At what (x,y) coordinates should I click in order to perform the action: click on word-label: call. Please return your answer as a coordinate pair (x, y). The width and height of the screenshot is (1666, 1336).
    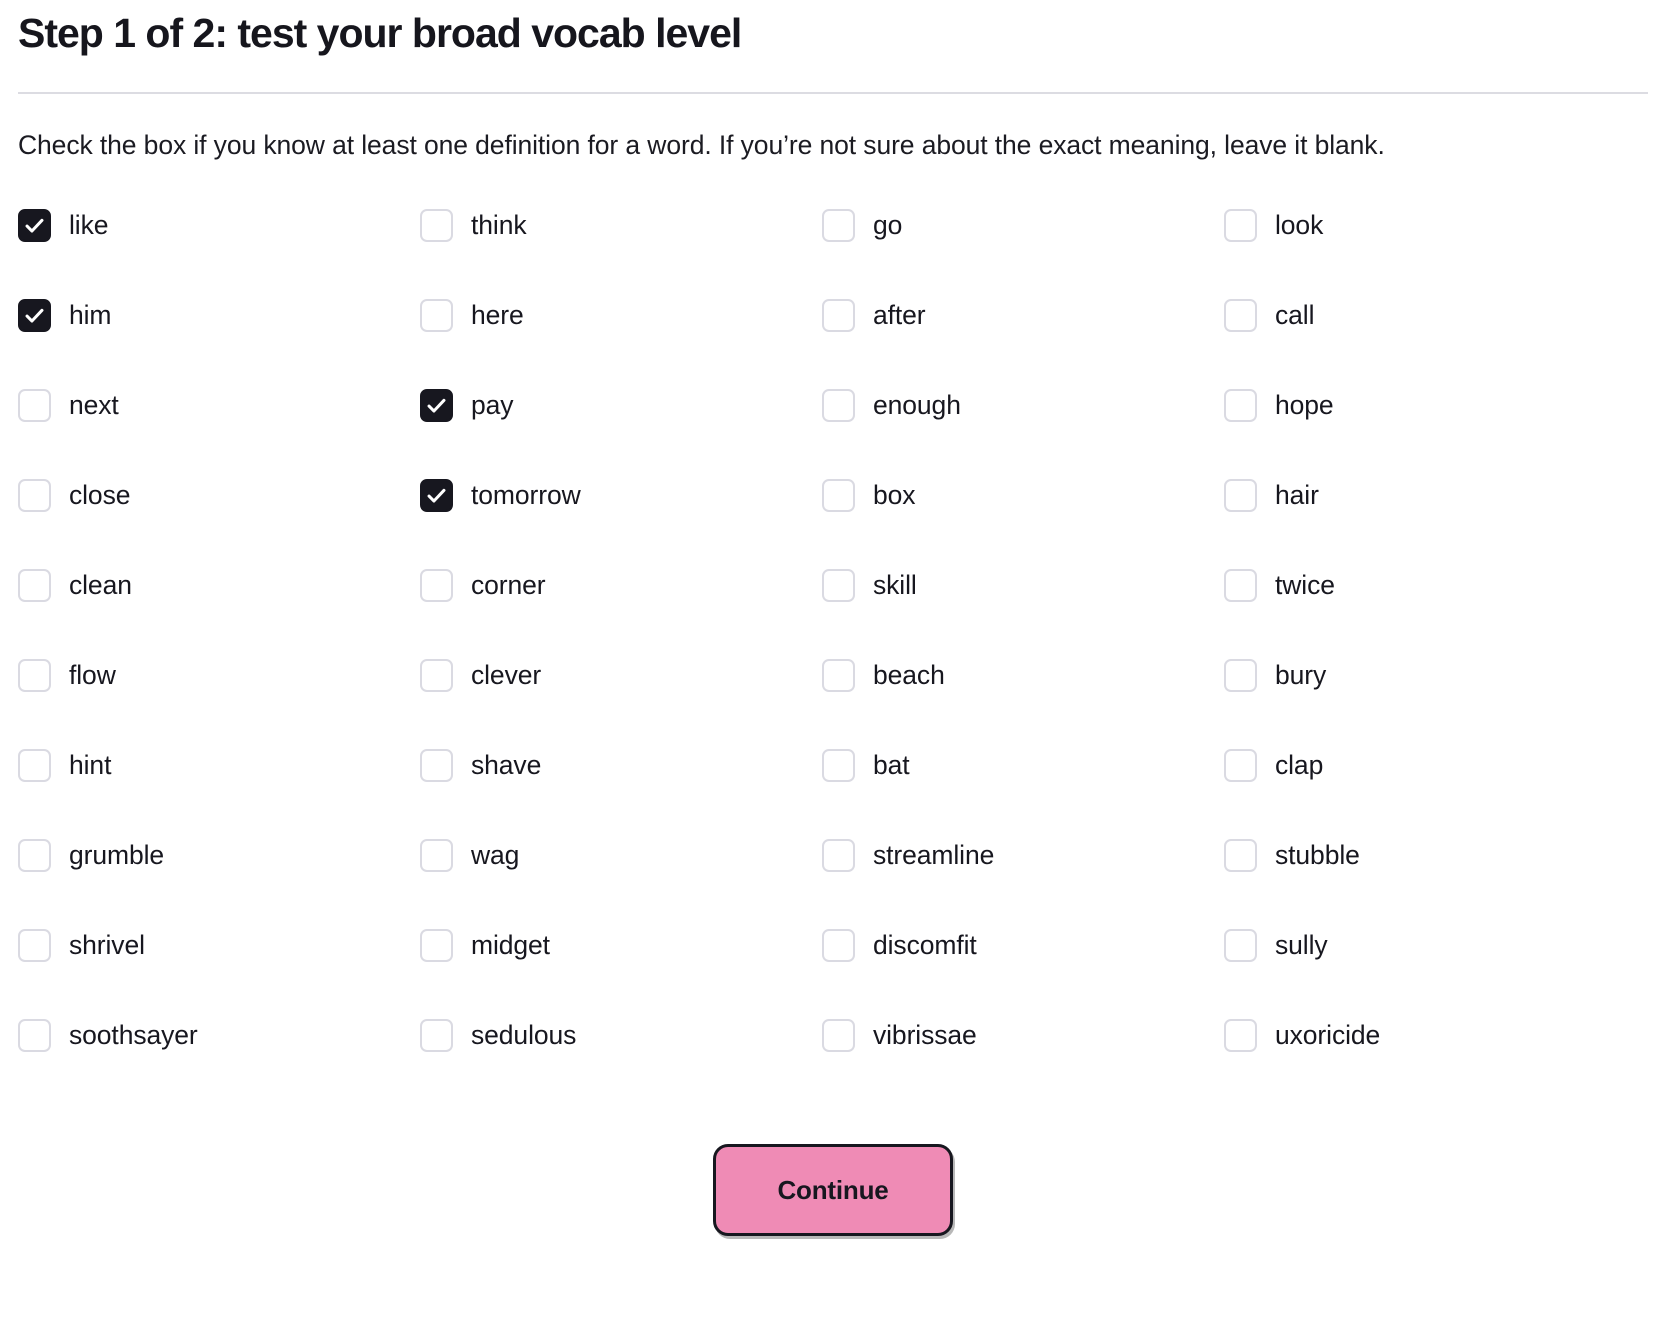
    Looking at the image, I should click on (1295, 314).